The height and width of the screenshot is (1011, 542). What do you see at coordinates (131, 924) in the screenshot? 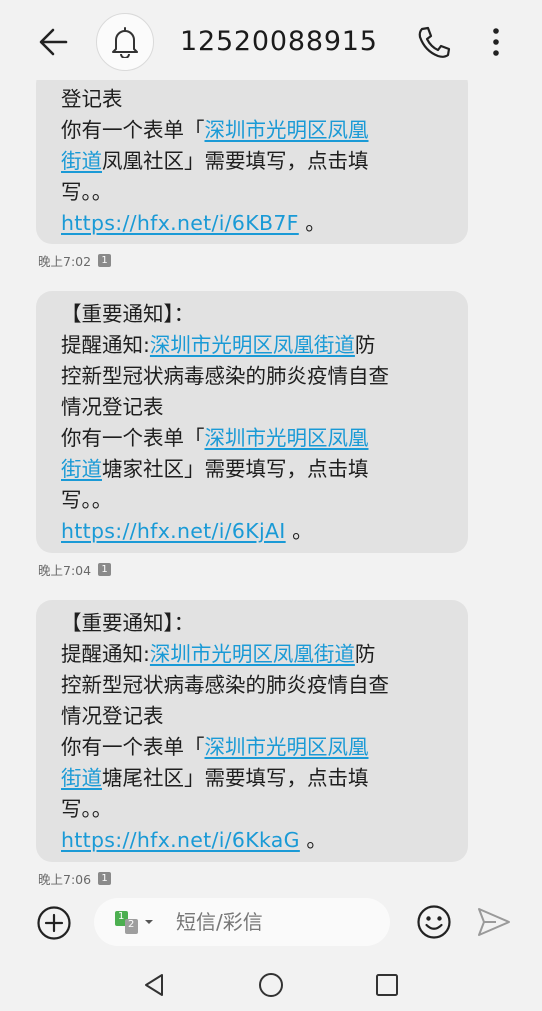
I see `sim-other-label: 2` at bounding box center [131, 924].